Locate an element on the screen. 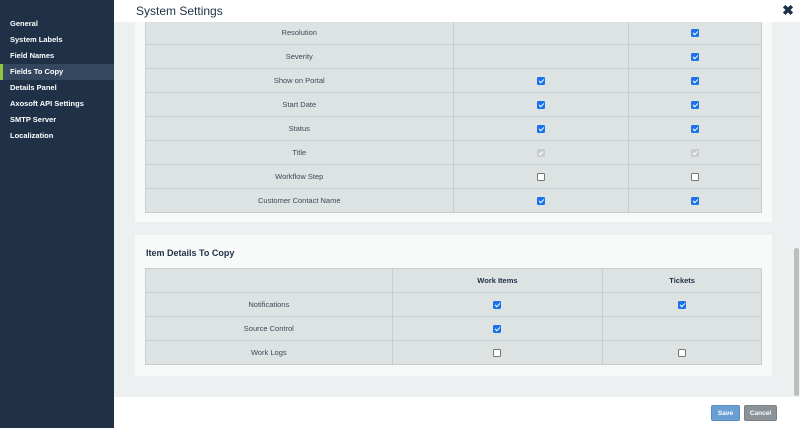 This screenshot has width=800, height=428. sidebar-item-smtp-server: SMTP Server is located at coordinates (57, 120).